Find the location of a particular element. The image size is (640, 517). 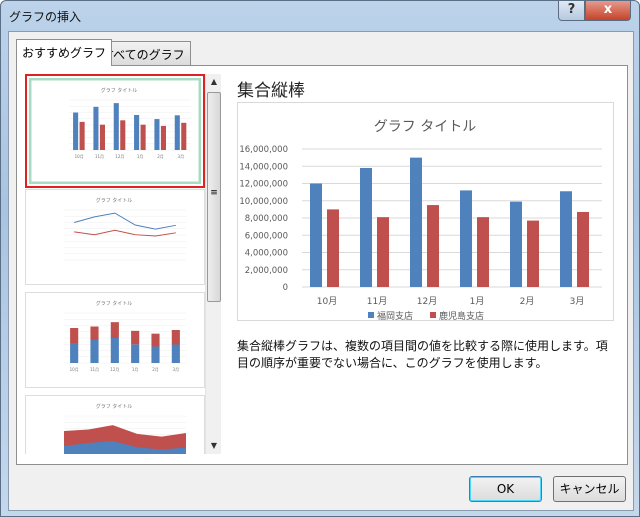

y-tick-label: 10,000,000 is located at coordinates (263, 202).